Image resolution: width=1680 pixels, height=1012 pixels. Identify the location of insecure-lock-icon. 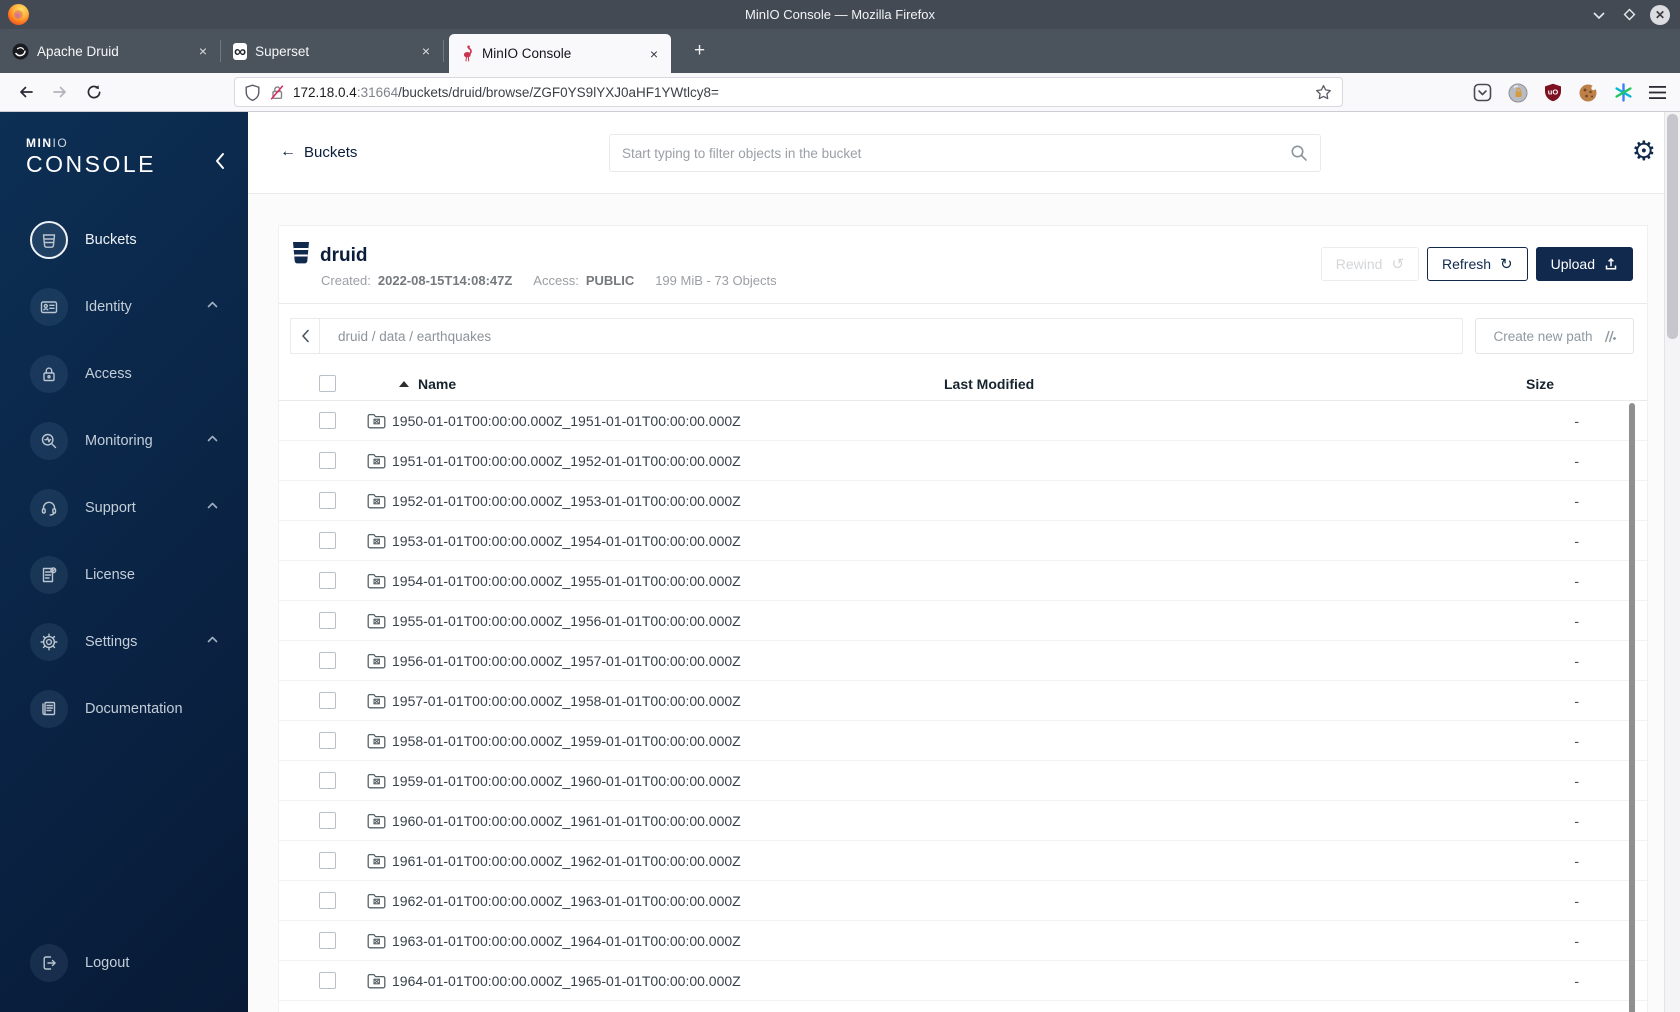
(277, 92).